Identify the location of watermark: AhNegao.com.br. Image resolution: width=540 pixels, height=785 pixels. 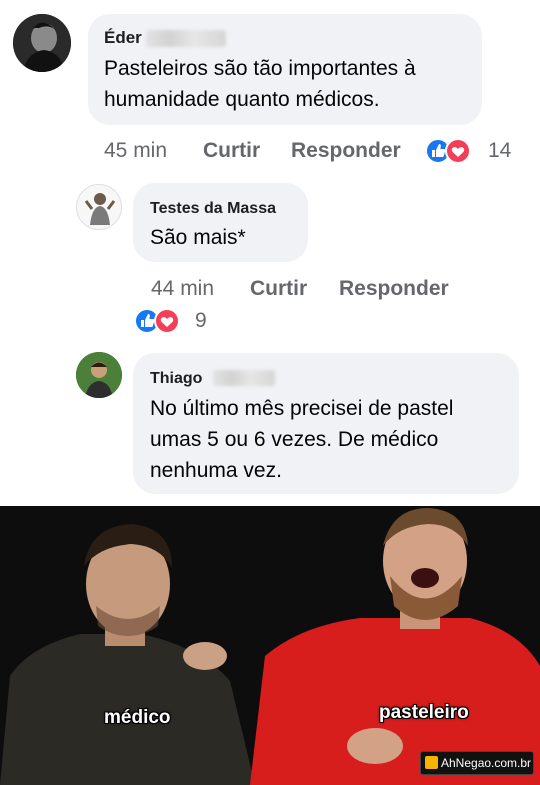
(477, 763).